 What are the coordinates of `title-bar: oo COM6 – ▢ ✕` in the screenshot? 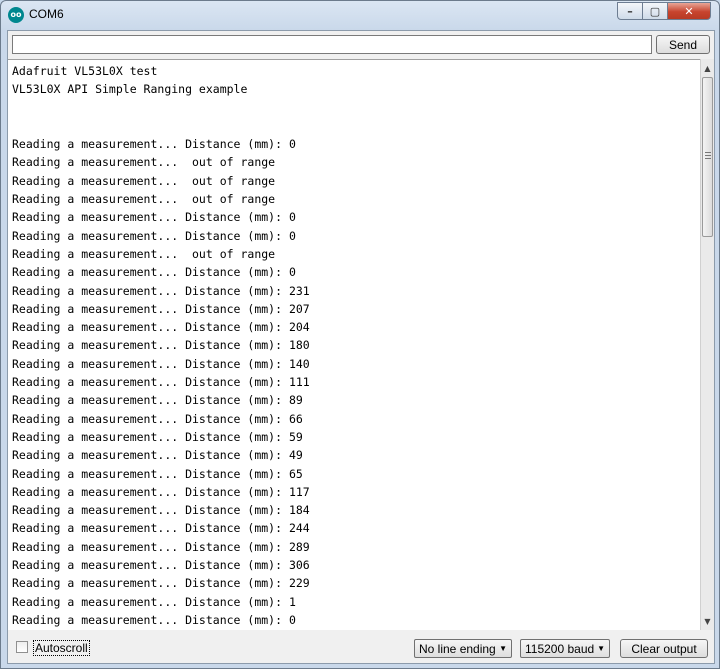 It's located at (360, 15).